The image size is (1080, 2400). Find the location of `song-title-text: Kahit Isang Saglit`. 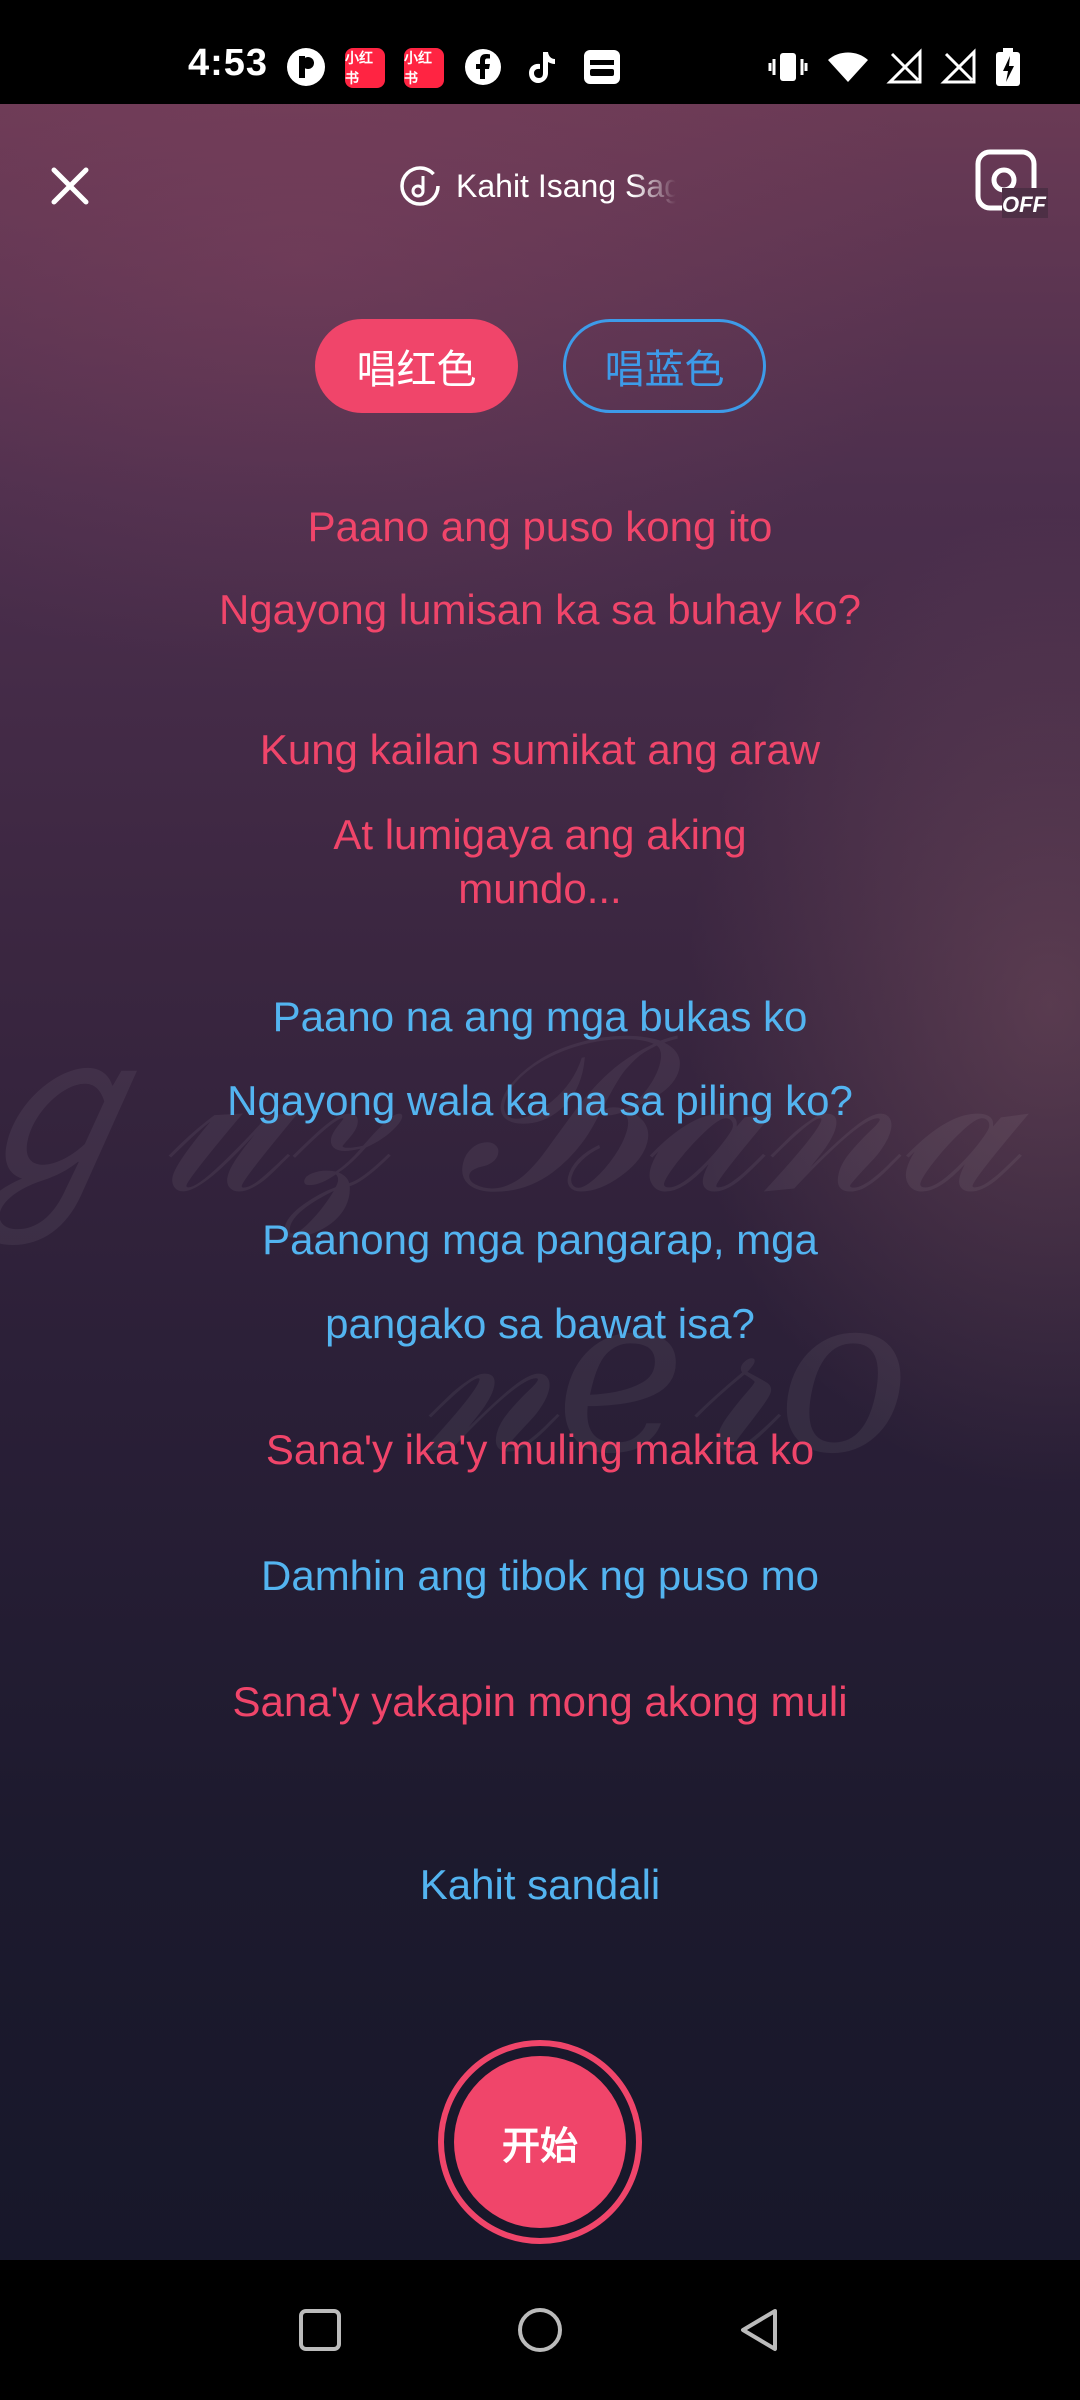

song-title-text: Kahit Isang Saglit is located at coordinates (566, 185).